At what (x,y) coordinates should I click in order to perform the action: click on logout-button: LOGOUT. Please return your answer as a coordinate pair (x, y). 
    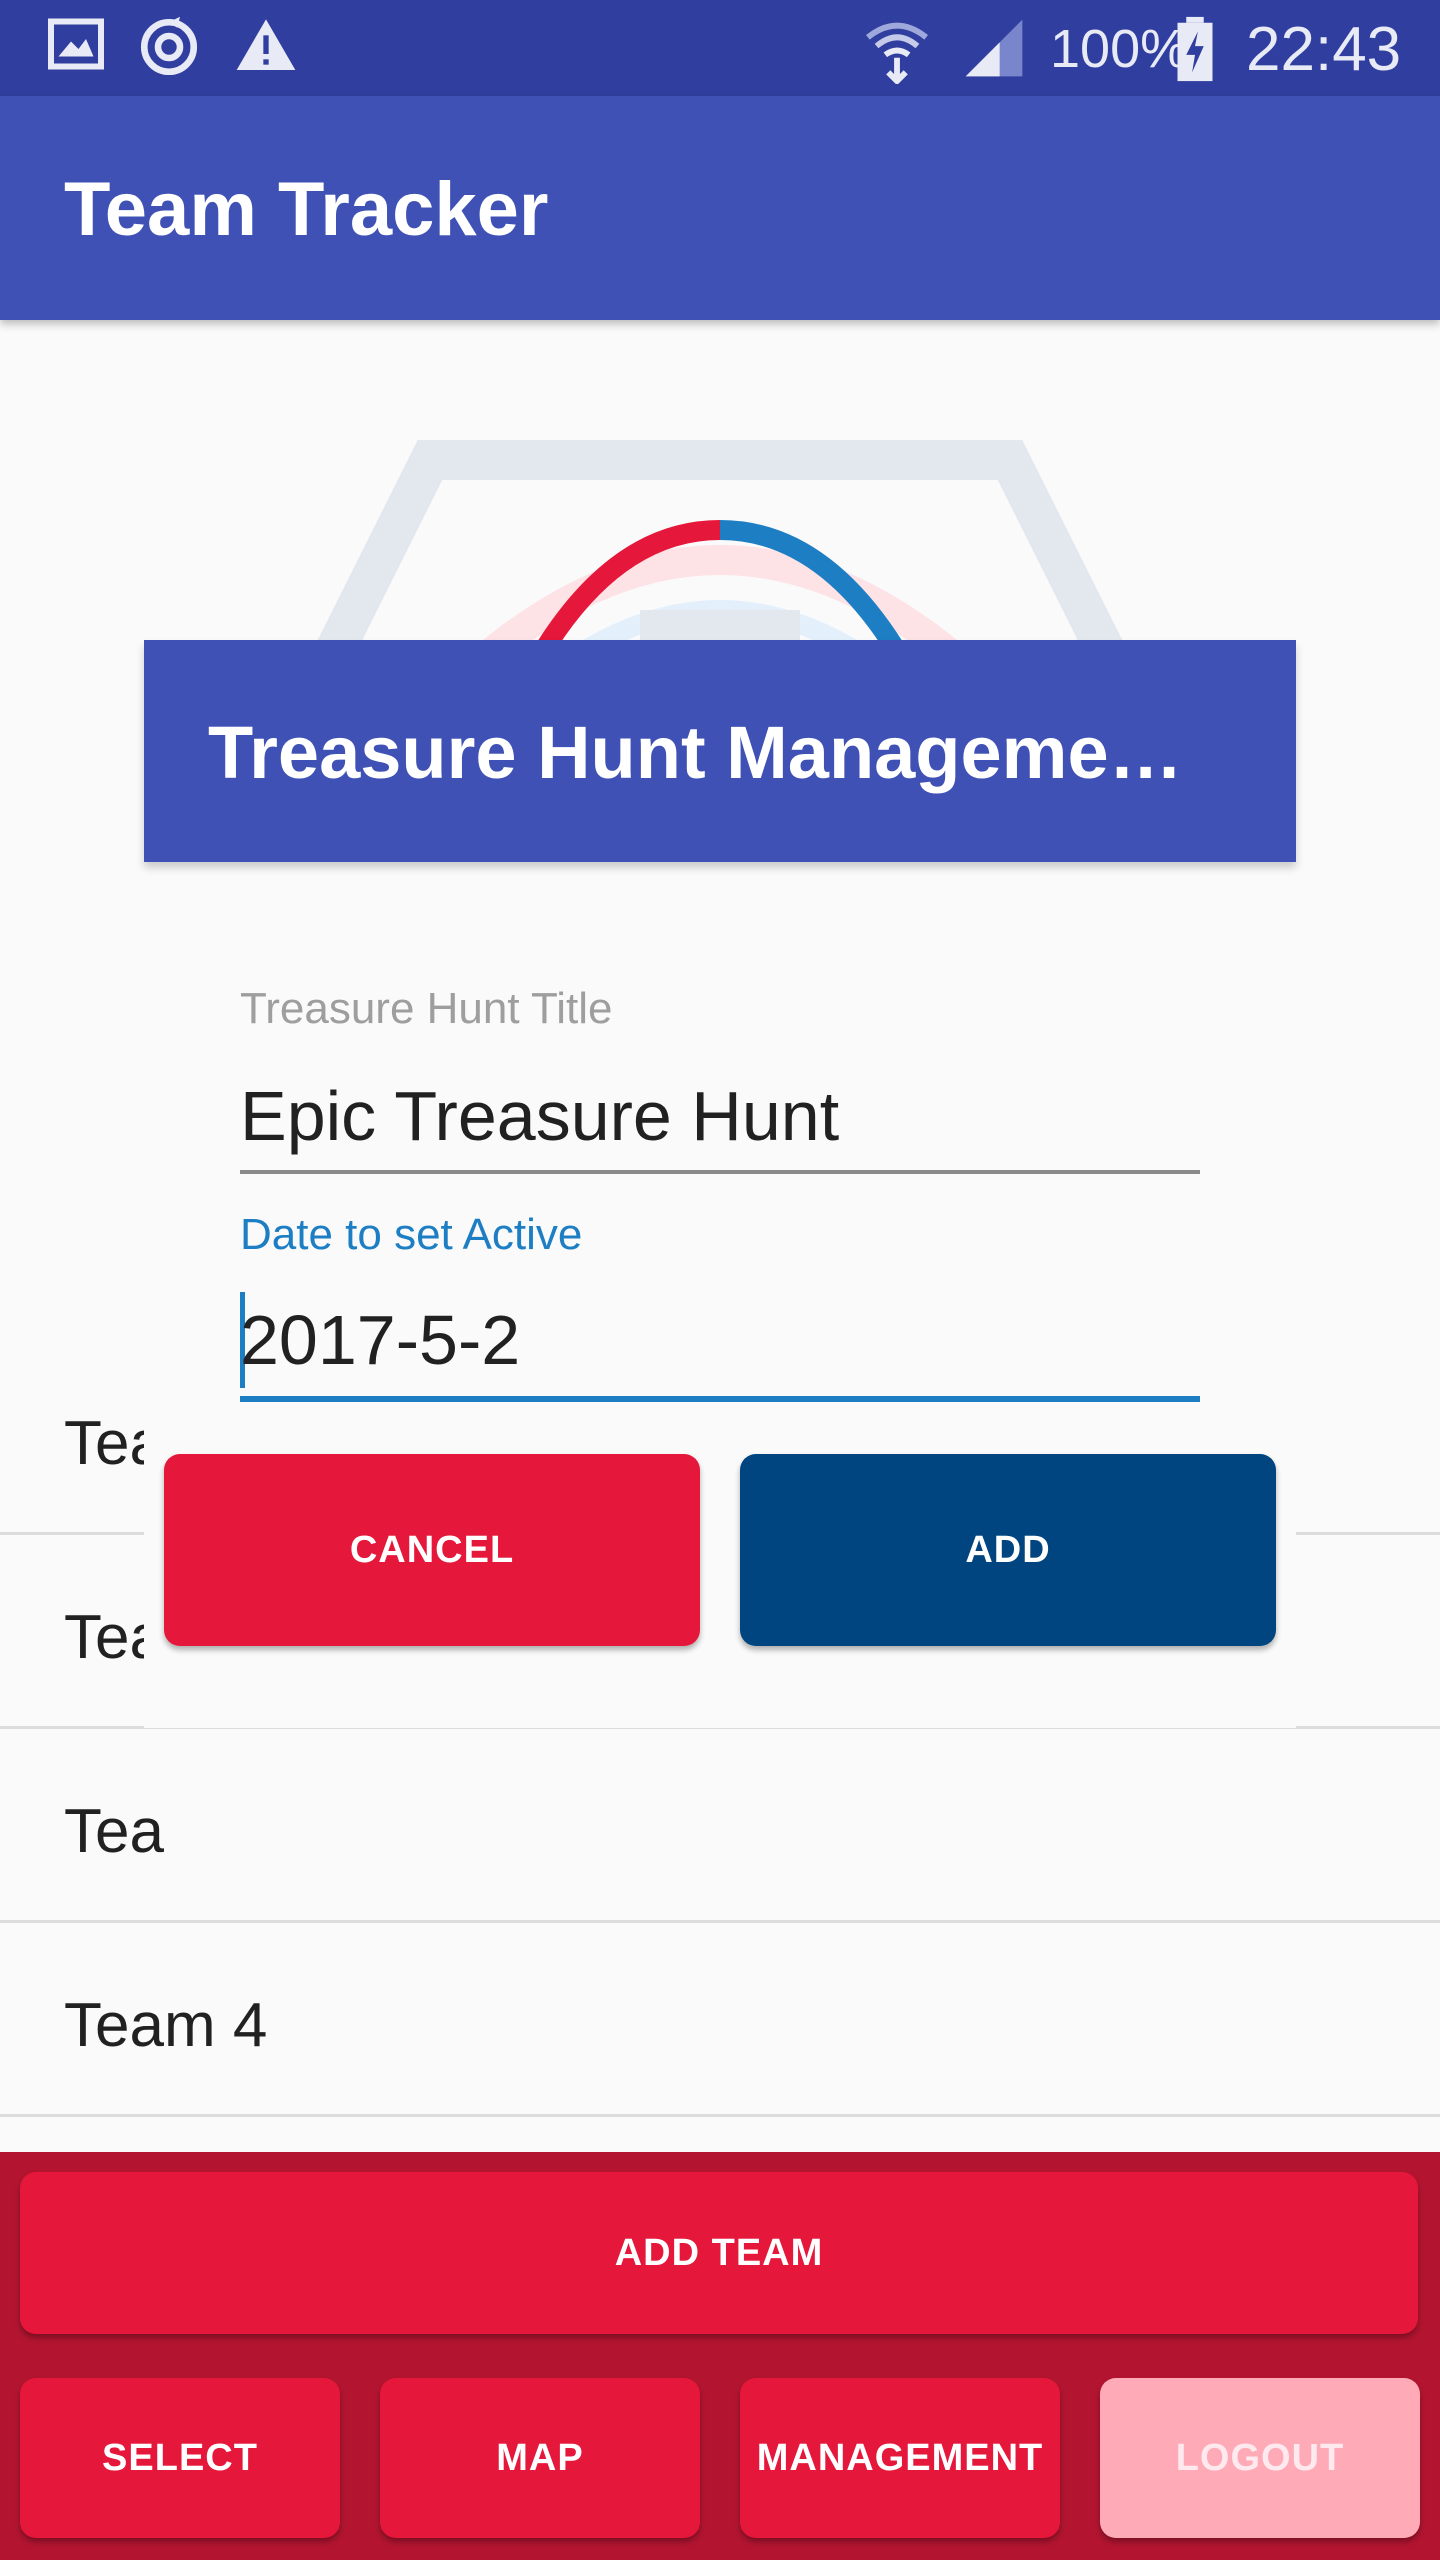
    Looking at the image, I should click on (1260, 2458).